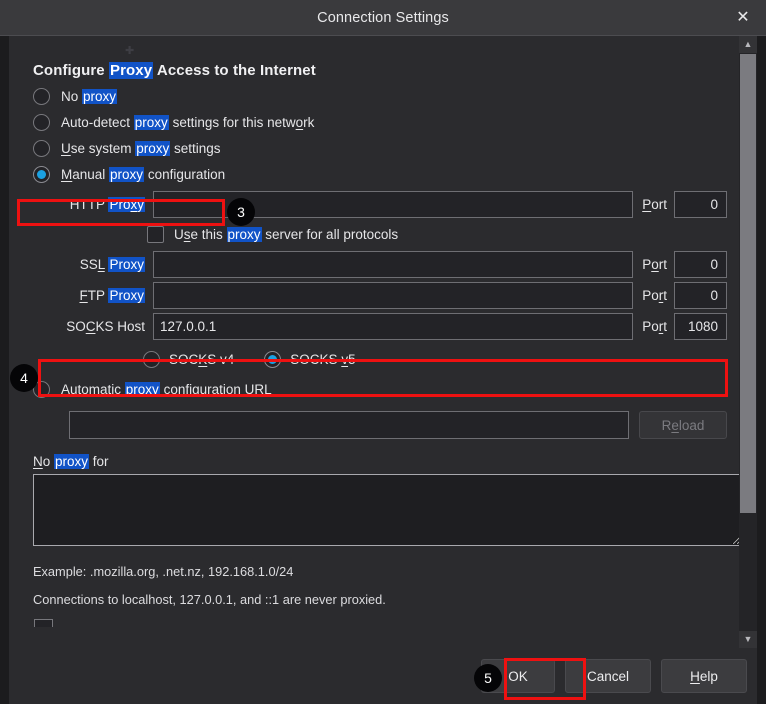 Image resolution: width=766 pixels, height=704 pixels. I want to click on http-proxy-label: HTTP Proxy, so click(87, 204).